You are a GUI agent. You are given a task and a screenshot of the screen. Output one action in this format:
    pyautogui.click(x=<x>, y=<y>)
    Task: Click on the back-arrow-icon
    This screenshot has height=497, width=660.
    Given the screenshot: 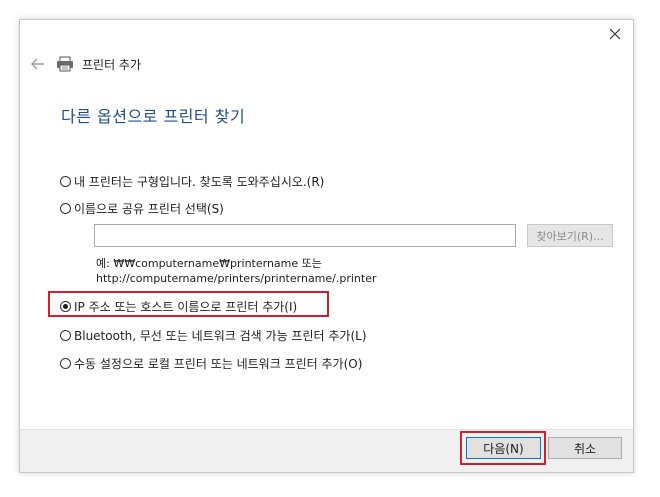 What is the action you would take?
    pyautogui.click(x=37, y=64)
    